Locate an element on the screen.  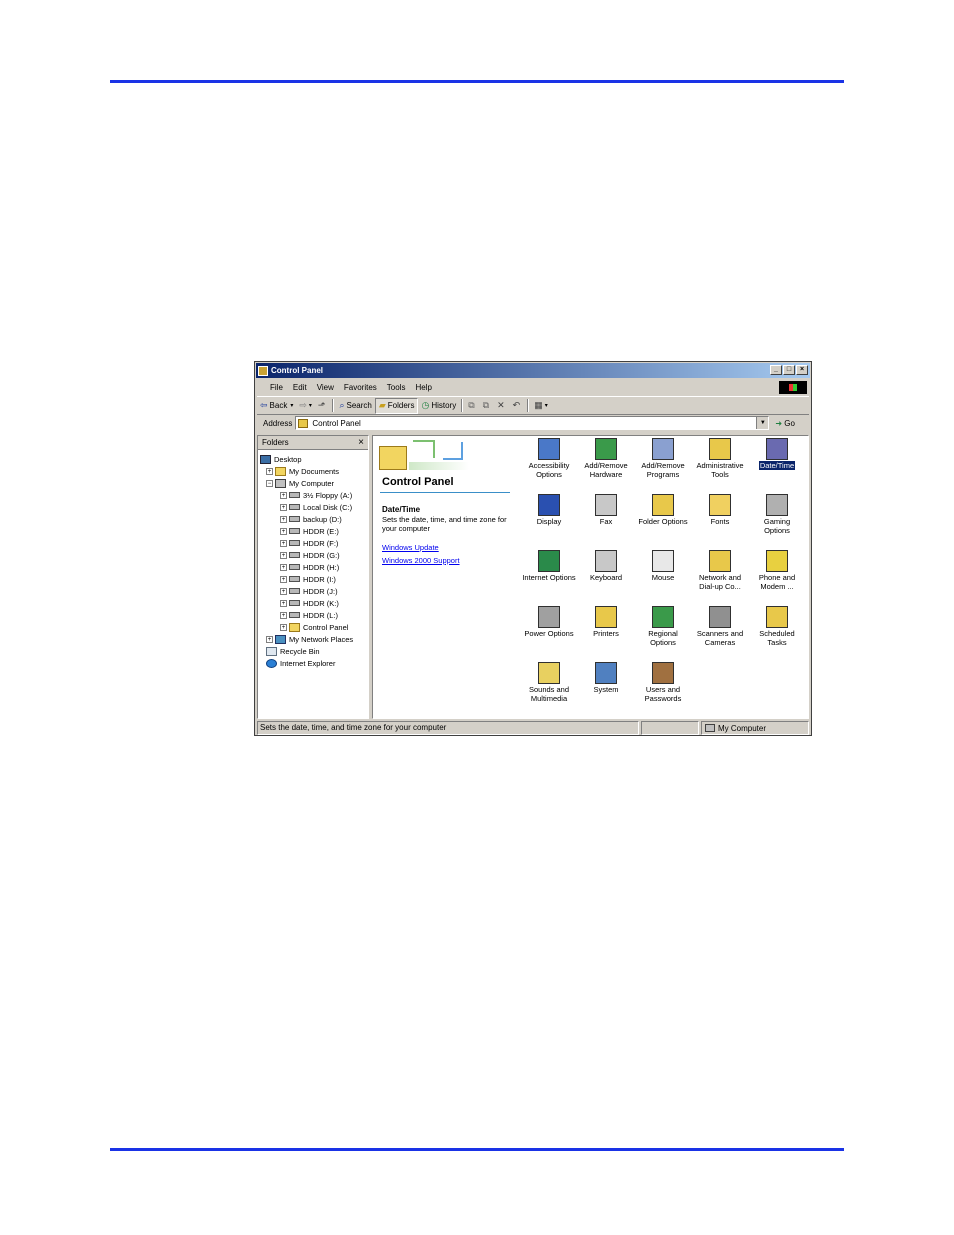
cp-item-printers: Printers is located at coordinates (606, 622).